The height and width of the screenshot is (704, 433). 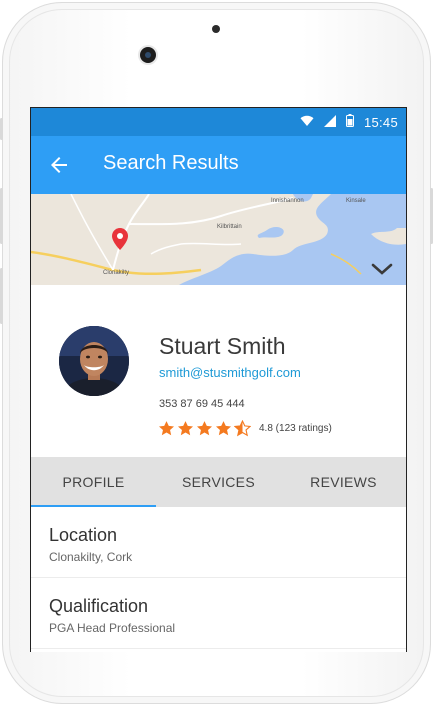 What do you see at coordinates (171, 163) in the screenshot?
I see `page-title: Search Results` at bounding box center [171, 163].